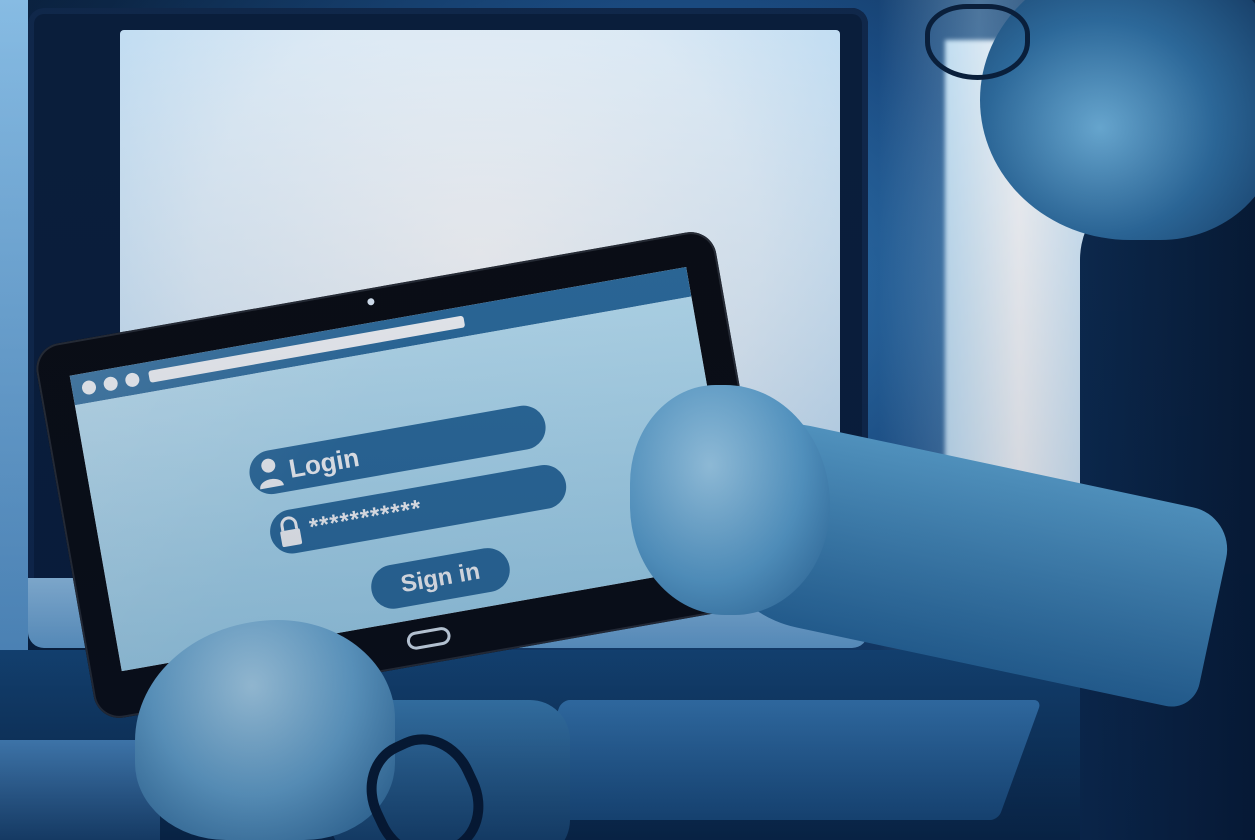  I want to click on left-edge-light, so click(14, 350).